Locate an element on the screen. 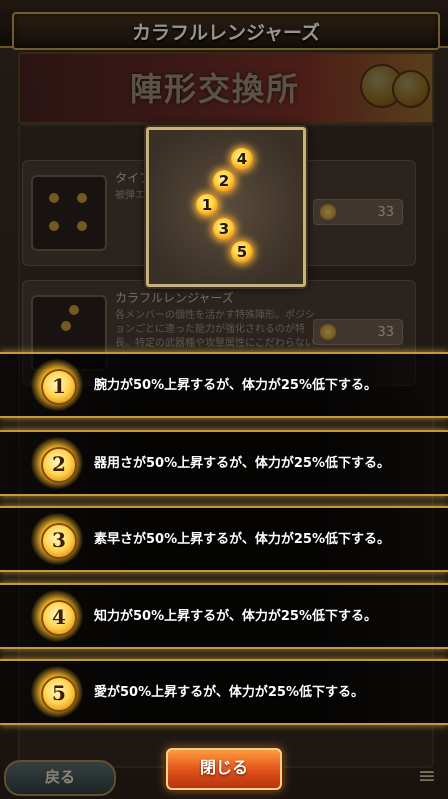 The height and width of the screenshot is (799, 448). position-slot: 2 is located at coordinates (224, 181).